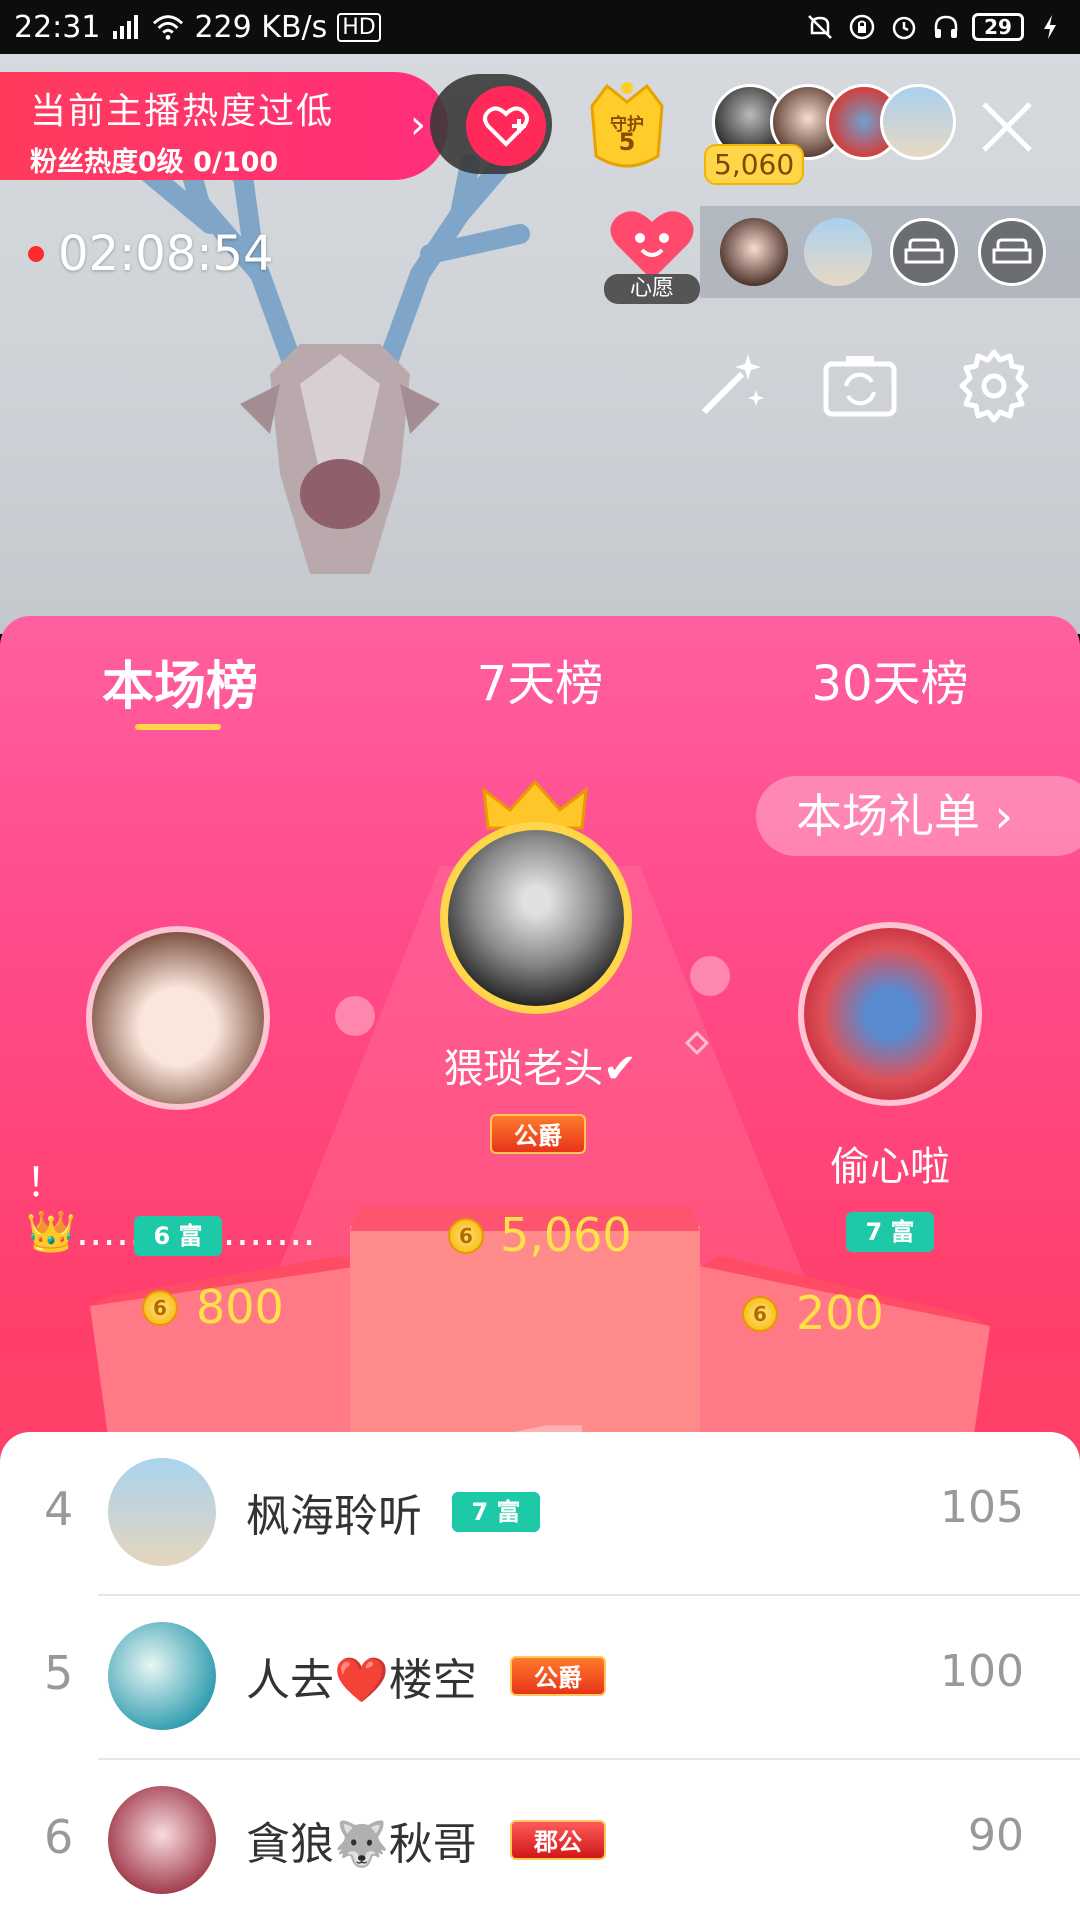 The width and height of the screenshot is (1080, 1920). Describe the element at coordinates (754, 164) in the screenshot. I see `audience-count: 5,060` at that location.